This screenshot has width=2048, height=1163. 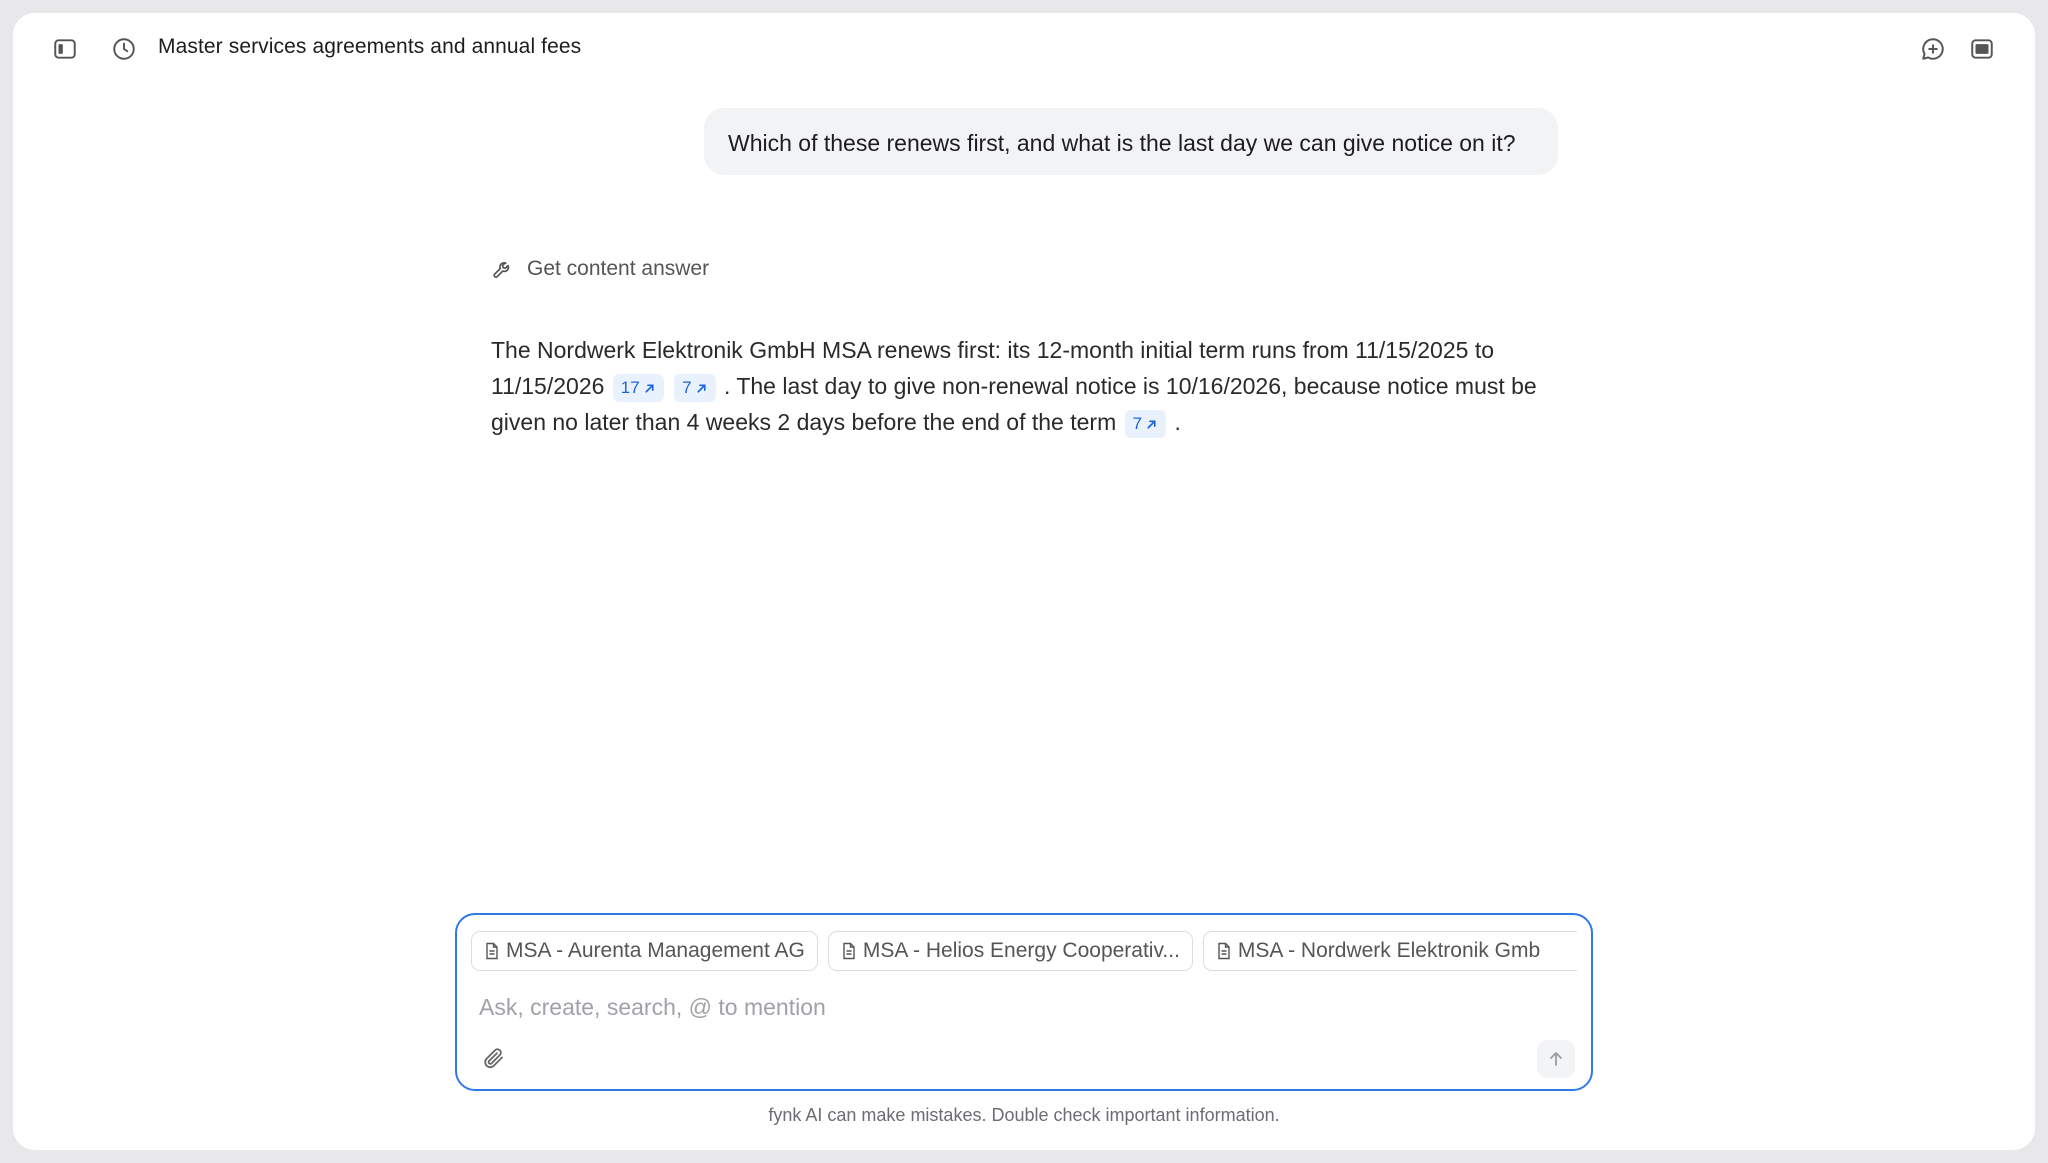 I want to click on prompt-input, so click(x=1024, y=1007).